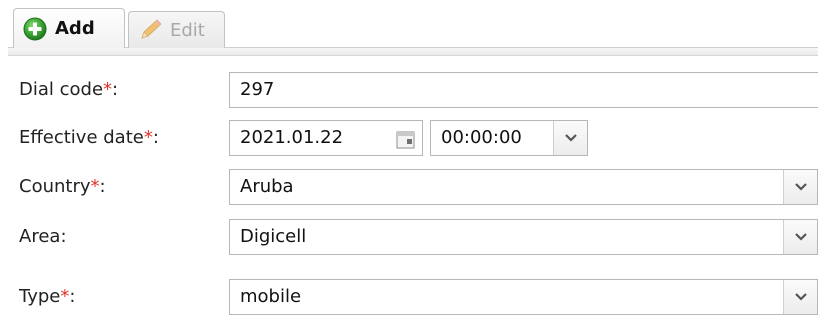  I want to click on row-area: Area: Digicell, so click(409, 237).